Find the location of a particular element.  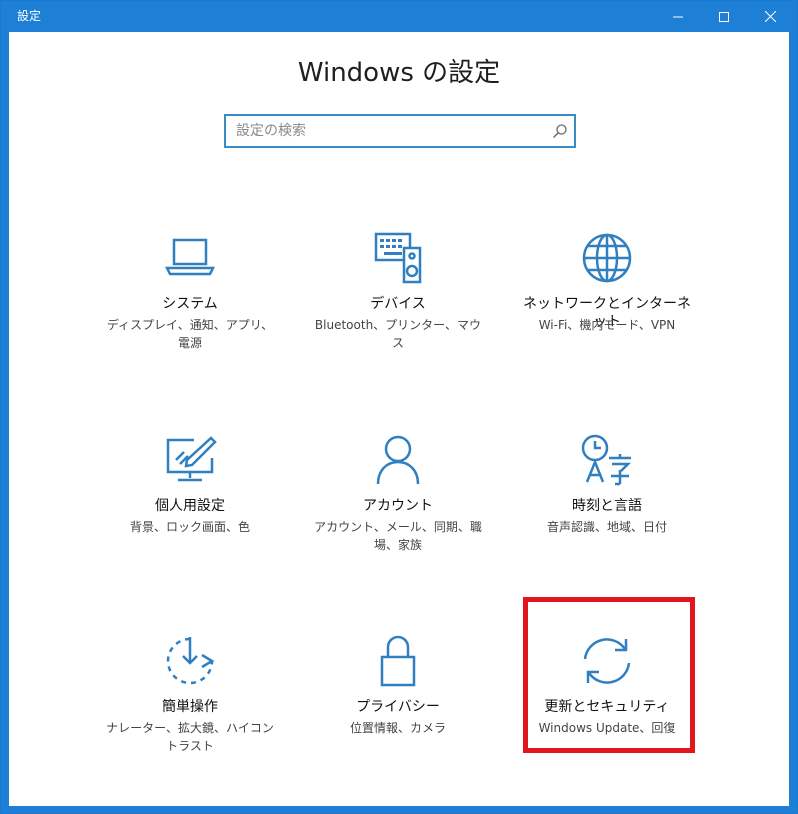

search-box is located at coordinates (400, 131).